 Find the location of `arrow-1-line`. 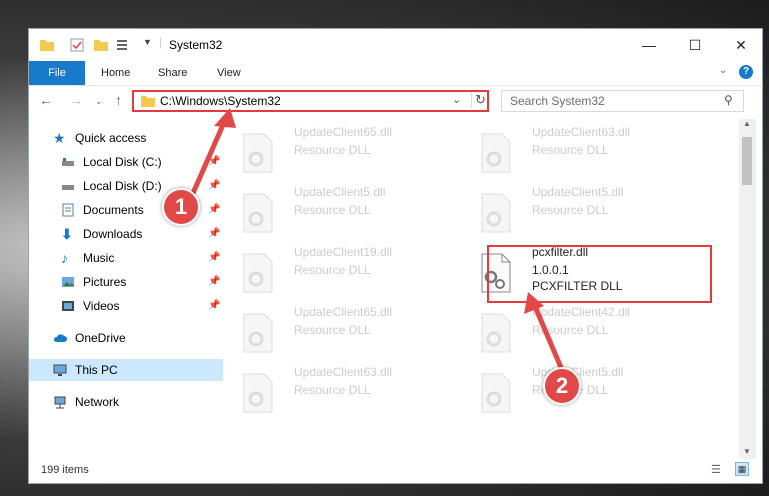

arrow-1-line is located at coordinates (208, 159).